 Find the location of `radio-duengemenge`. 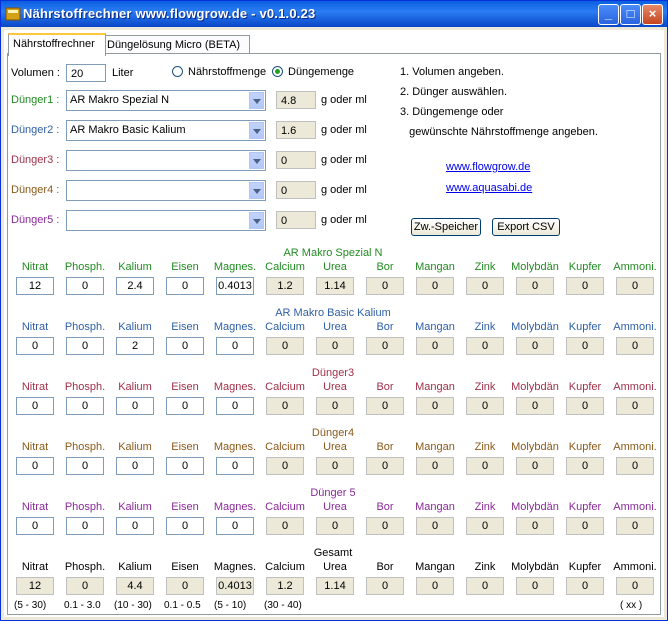

radio-duengemenge is located at coordinates (277, 71).